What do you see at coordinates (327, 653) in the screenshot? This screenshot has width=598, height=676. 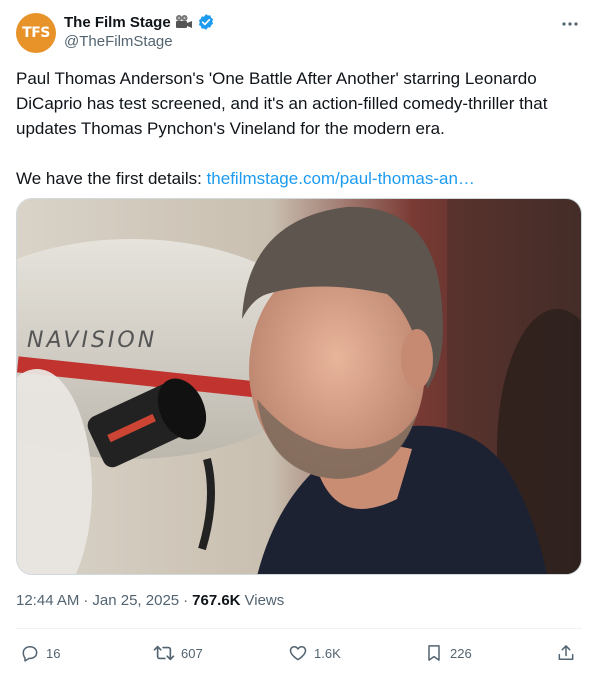 I see `like-count: 1.6K` at bounding box center [327, 653].